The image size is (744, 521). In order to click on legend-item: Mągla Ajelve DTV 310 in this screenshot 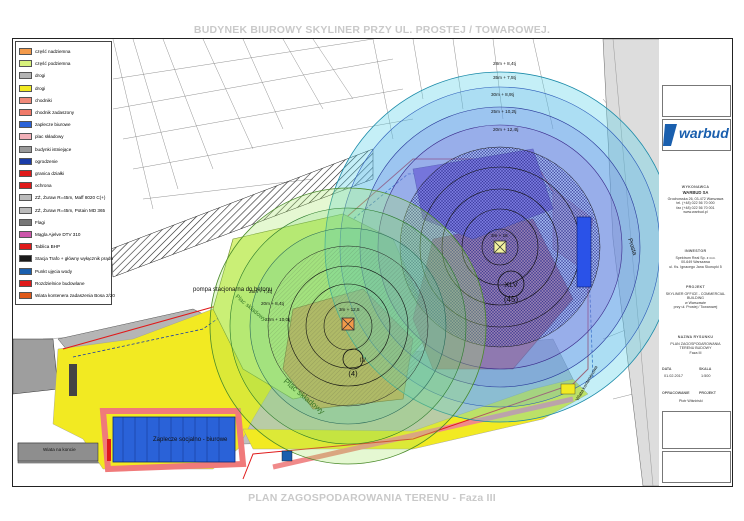, I will do `click(49, 234)`.